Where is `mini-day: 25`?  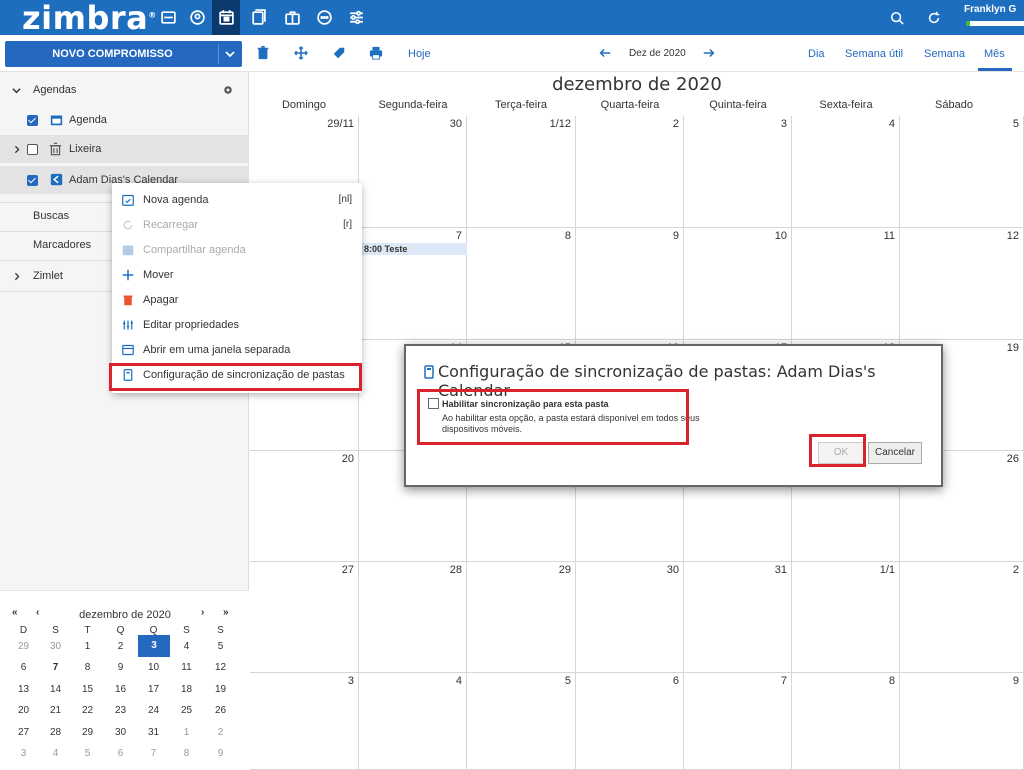 mini-day: 25 is located at coordinates (186, 710).